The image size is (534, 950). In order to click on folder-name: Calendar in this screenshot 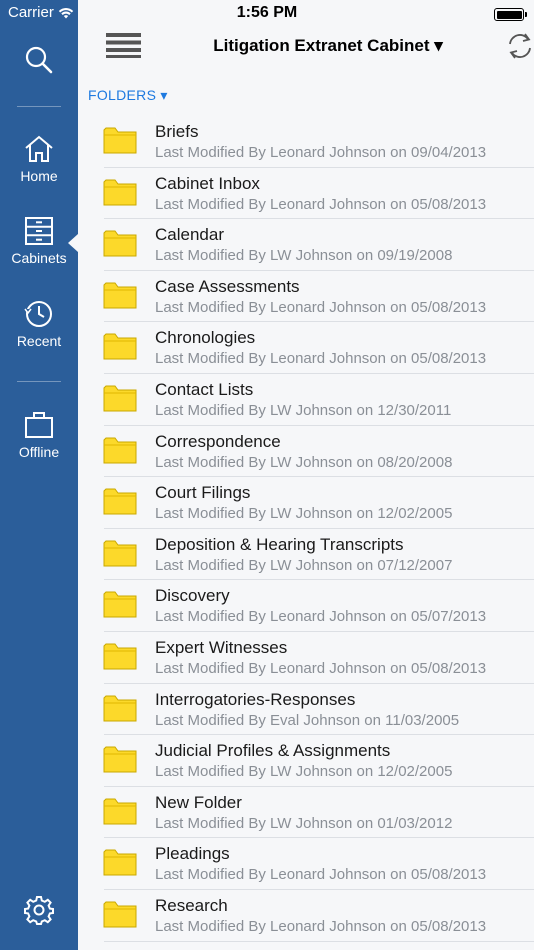, I will do `click(189, 235)`.